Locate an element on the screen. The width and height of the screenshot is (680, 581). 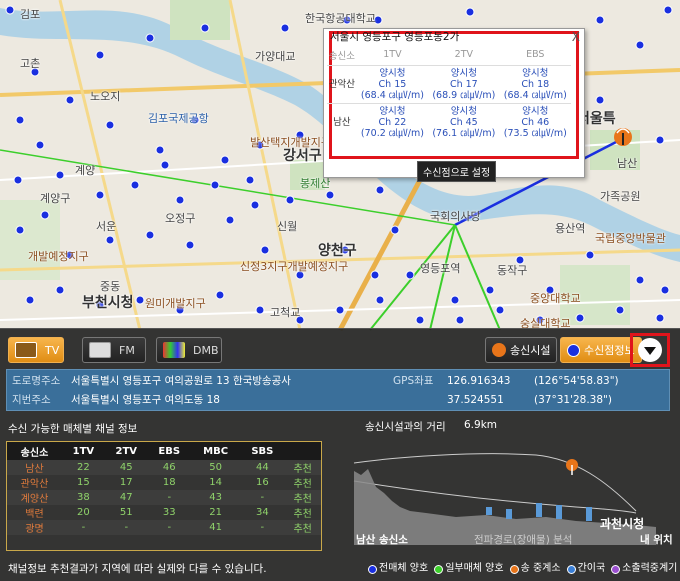
table-row: 관악산 15 17 18 14 16 추천 is located at coordinates (164, 482).